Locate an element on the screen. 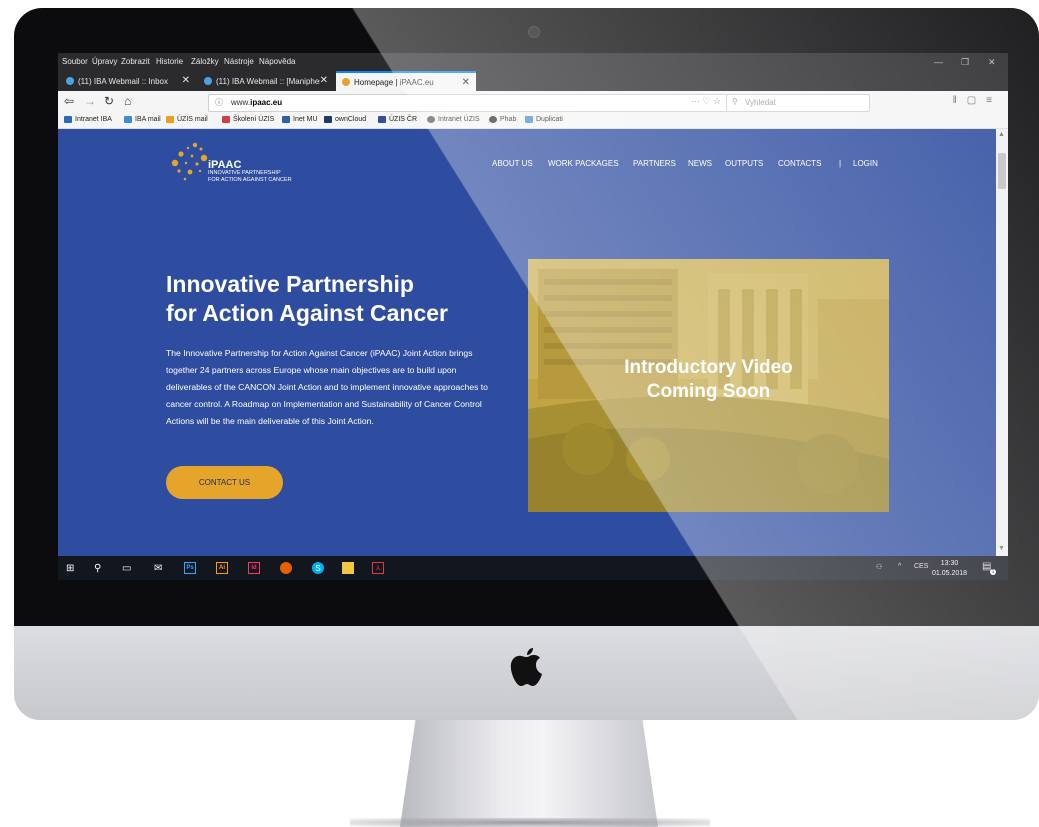 The height and width of the screenshot is (827, 1039). page-actions-icon: ··· ♡ ☆ is located at coordinates (706, 101).